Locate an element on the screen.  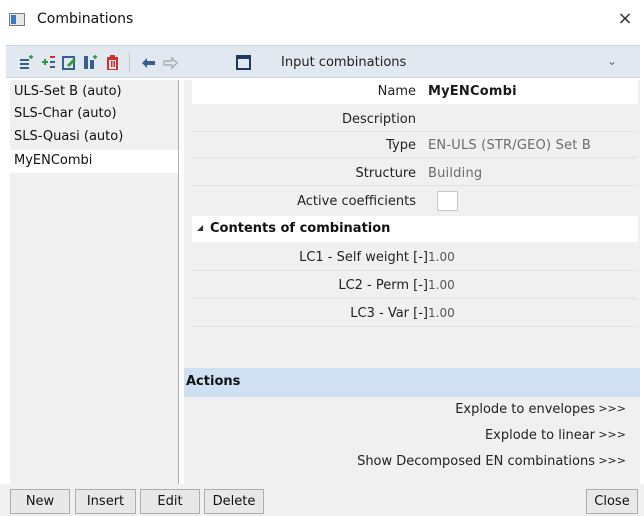
toolbar-separator is located at coordinates (129, 62).